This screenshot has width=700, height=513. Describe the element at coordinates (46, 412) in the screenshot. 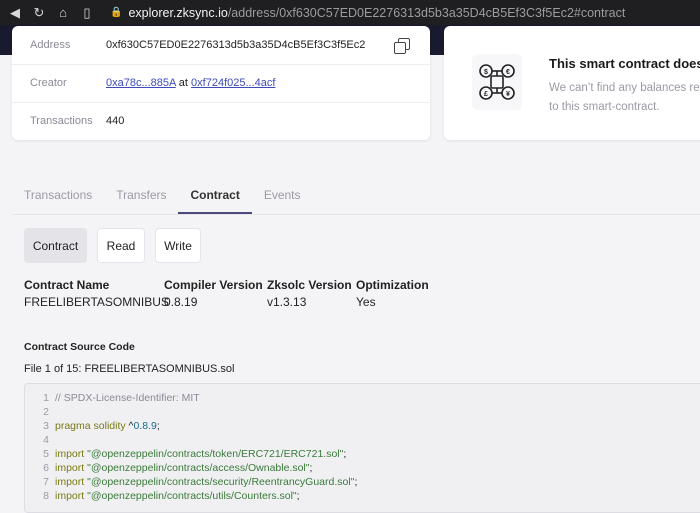

I see `line-number: 2` at that location.